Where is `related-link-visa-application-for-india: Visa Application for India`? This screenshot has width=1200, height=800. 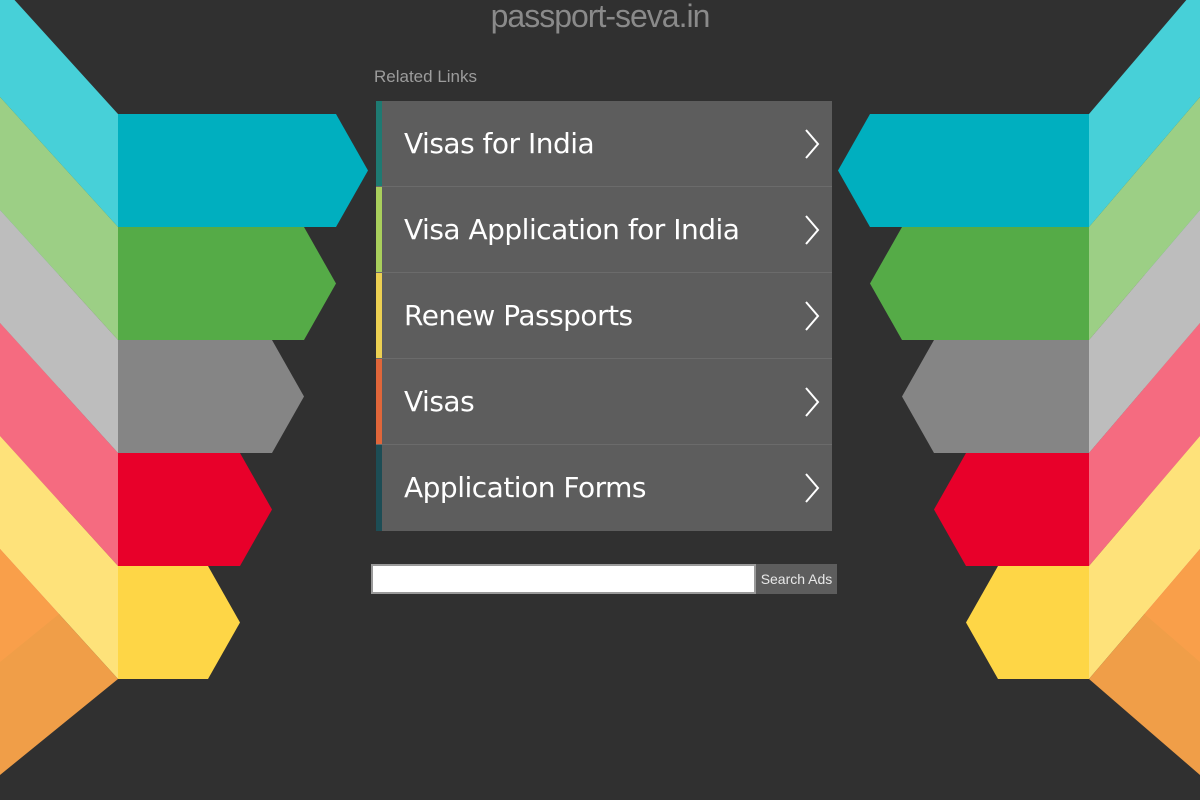 related-link-visa-application-for-india: Visa Application for India is located at coordinates (604, 230).